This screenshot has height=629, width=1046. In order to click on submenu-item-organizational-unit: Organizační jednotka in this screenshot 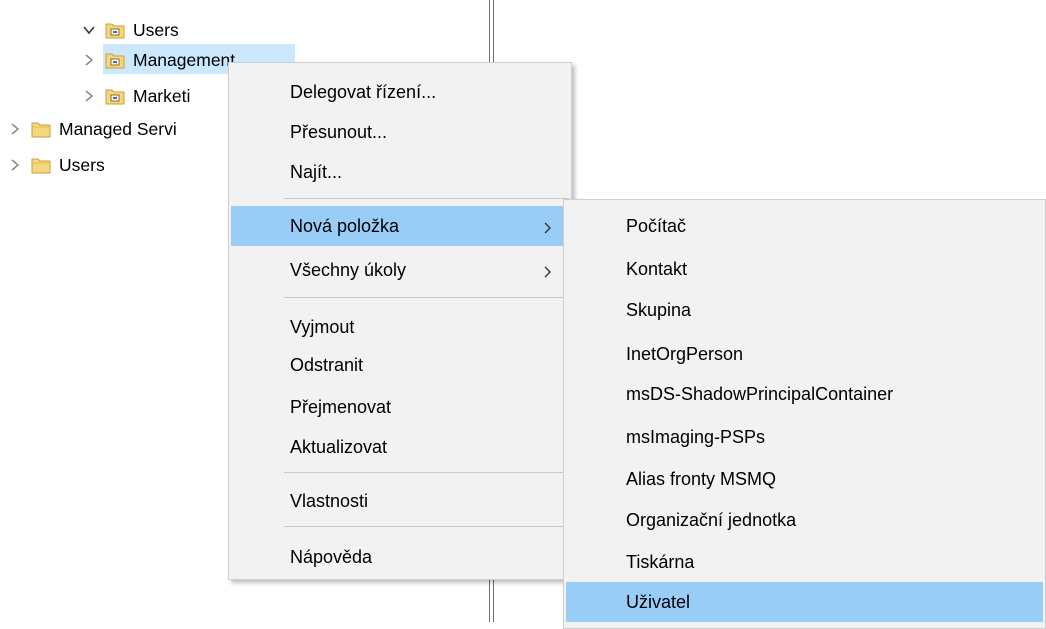, I will do `click(804, 520)`.